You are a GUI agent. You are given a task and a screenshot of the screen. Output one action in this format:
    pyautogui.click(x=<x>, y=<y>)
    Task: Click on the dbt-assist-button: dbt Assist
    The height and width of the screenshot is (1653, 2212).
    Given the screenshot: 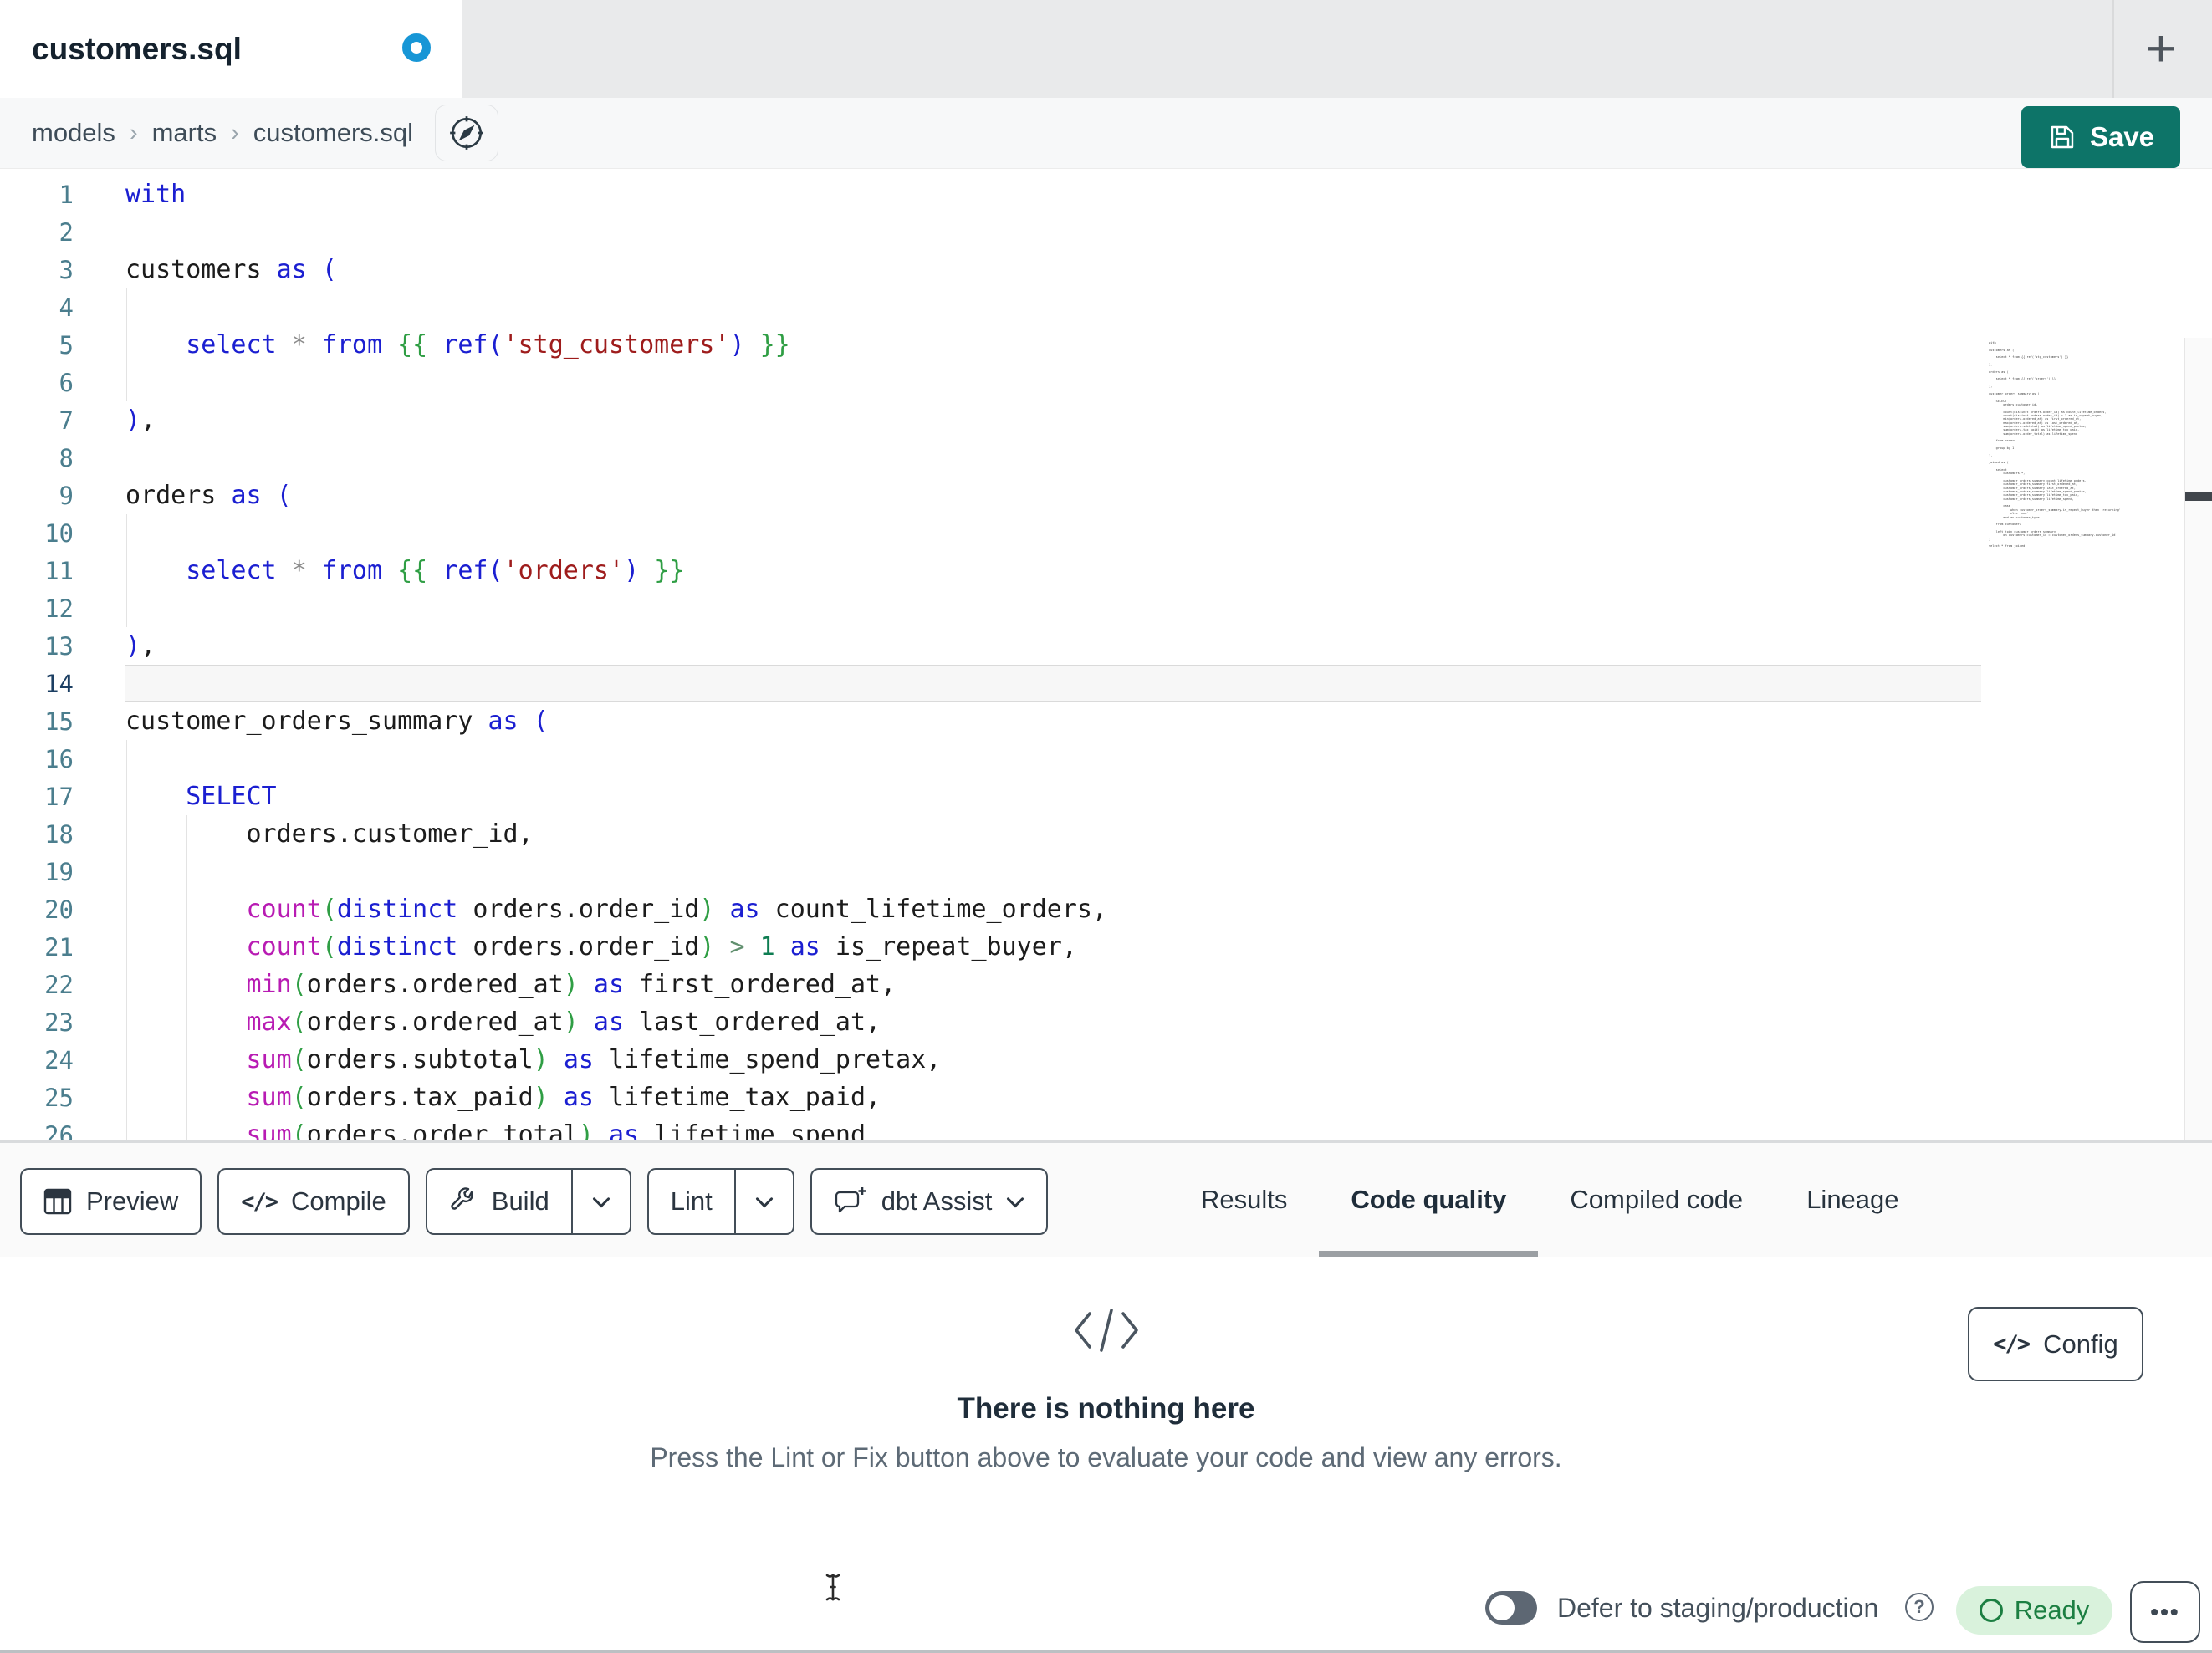 What is the action you would take?
    pyautogui.click(x=930, y=1201)
    